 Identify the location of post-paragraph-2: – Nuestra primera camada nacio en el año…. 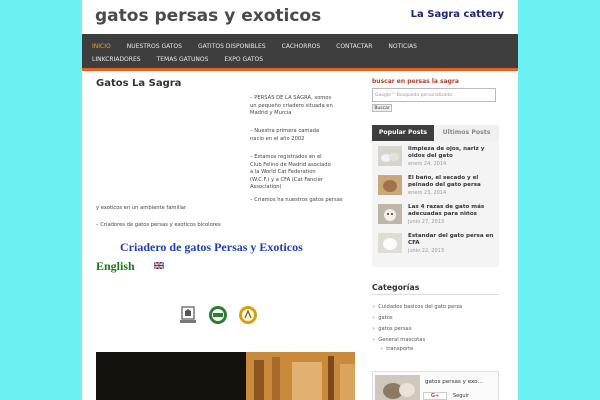
(285, 135).